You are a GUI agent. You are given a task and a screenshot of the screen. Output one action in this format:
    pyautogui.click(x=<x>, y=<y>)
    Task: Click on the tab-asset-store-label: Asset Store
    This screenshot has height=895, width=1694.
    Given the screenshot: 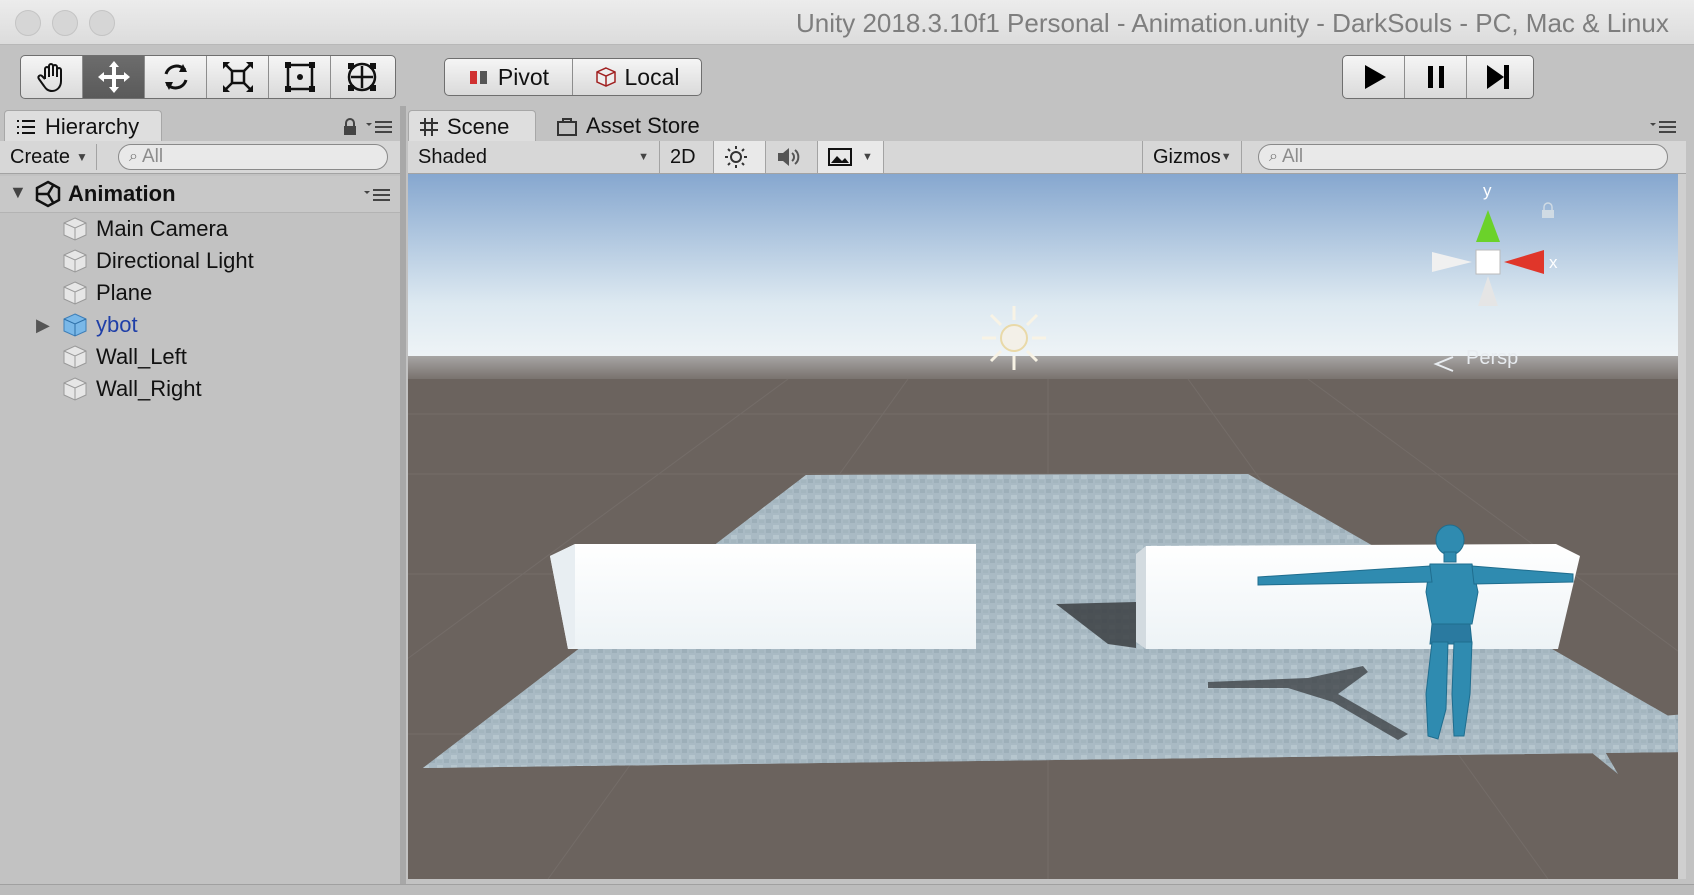 What is the action you would take?
    pyautogui.click(x=643, y=125)
    